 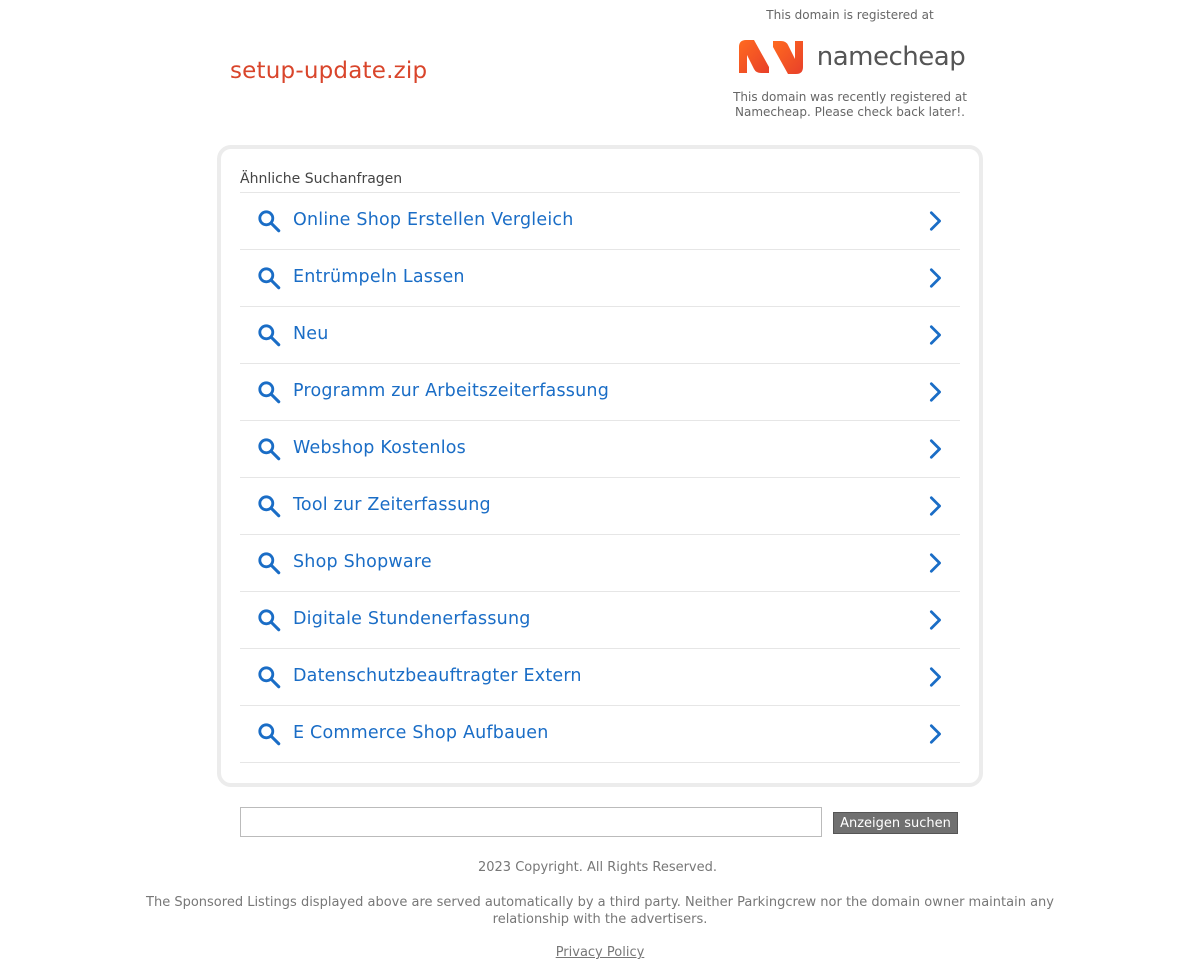 What do you see at coordinates (451, 391) in the screenshot?
I see `list-item-label: Programm zur Arbeitszeiterfassung` at bounding box center [451, 391].